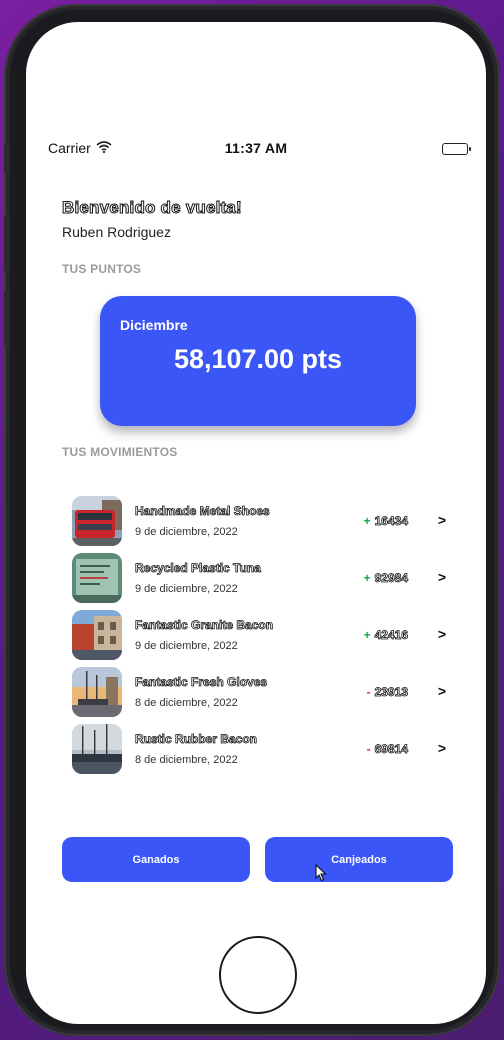 Image resolution: width=504 pixels, height=1040 pixels. I want to click on harbor-building-thumbnail, so click(97, 635).